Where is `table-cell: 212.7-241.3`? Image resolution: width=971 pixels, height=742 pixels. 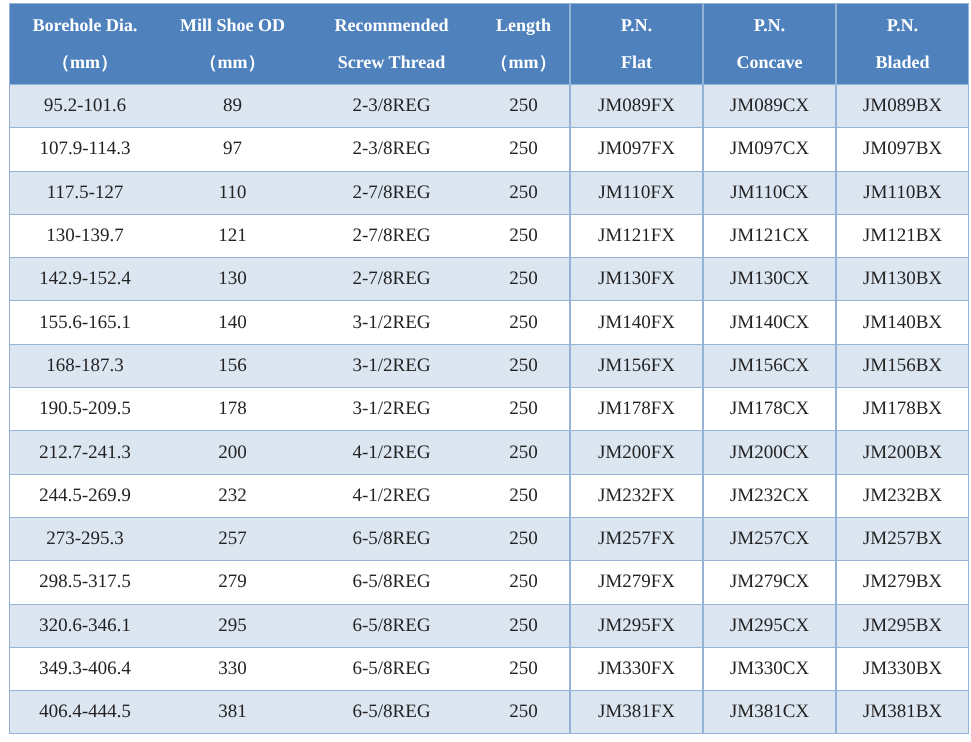 table-cell: 212.7-241.3 is located at coordinates (85, 452).